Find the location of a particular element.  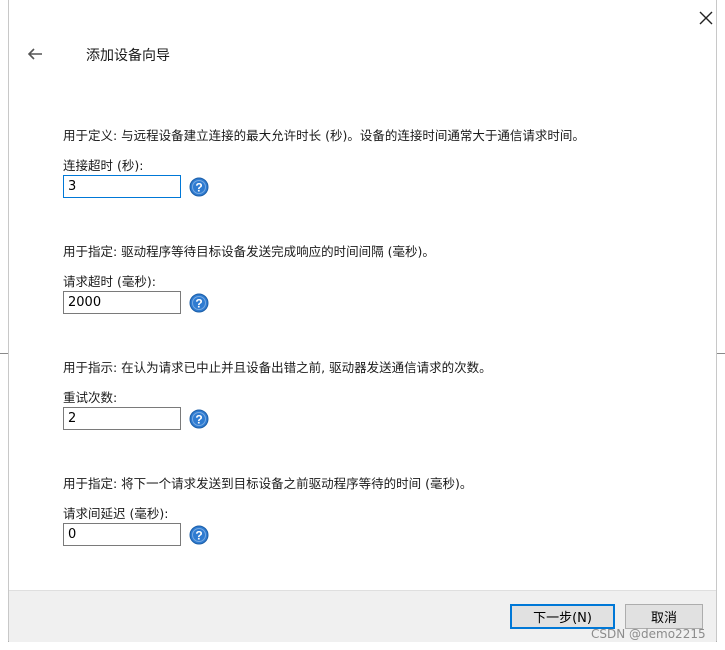

dialog-title: 添加设备向导 is located at coordinates (128, 56).